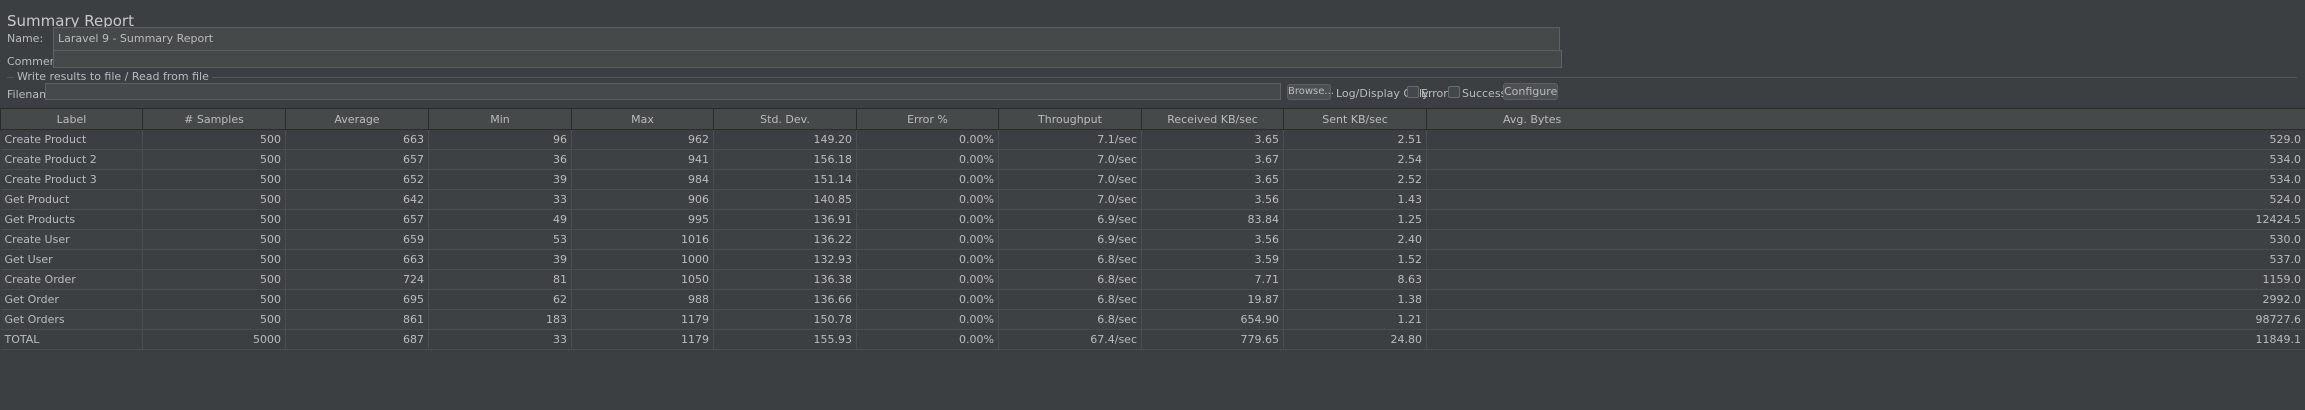 The image size is (2305, 410). Describe the element at coordinates (1212, 219) in the screenshot. I see `table-cell: 83.84` at that location.